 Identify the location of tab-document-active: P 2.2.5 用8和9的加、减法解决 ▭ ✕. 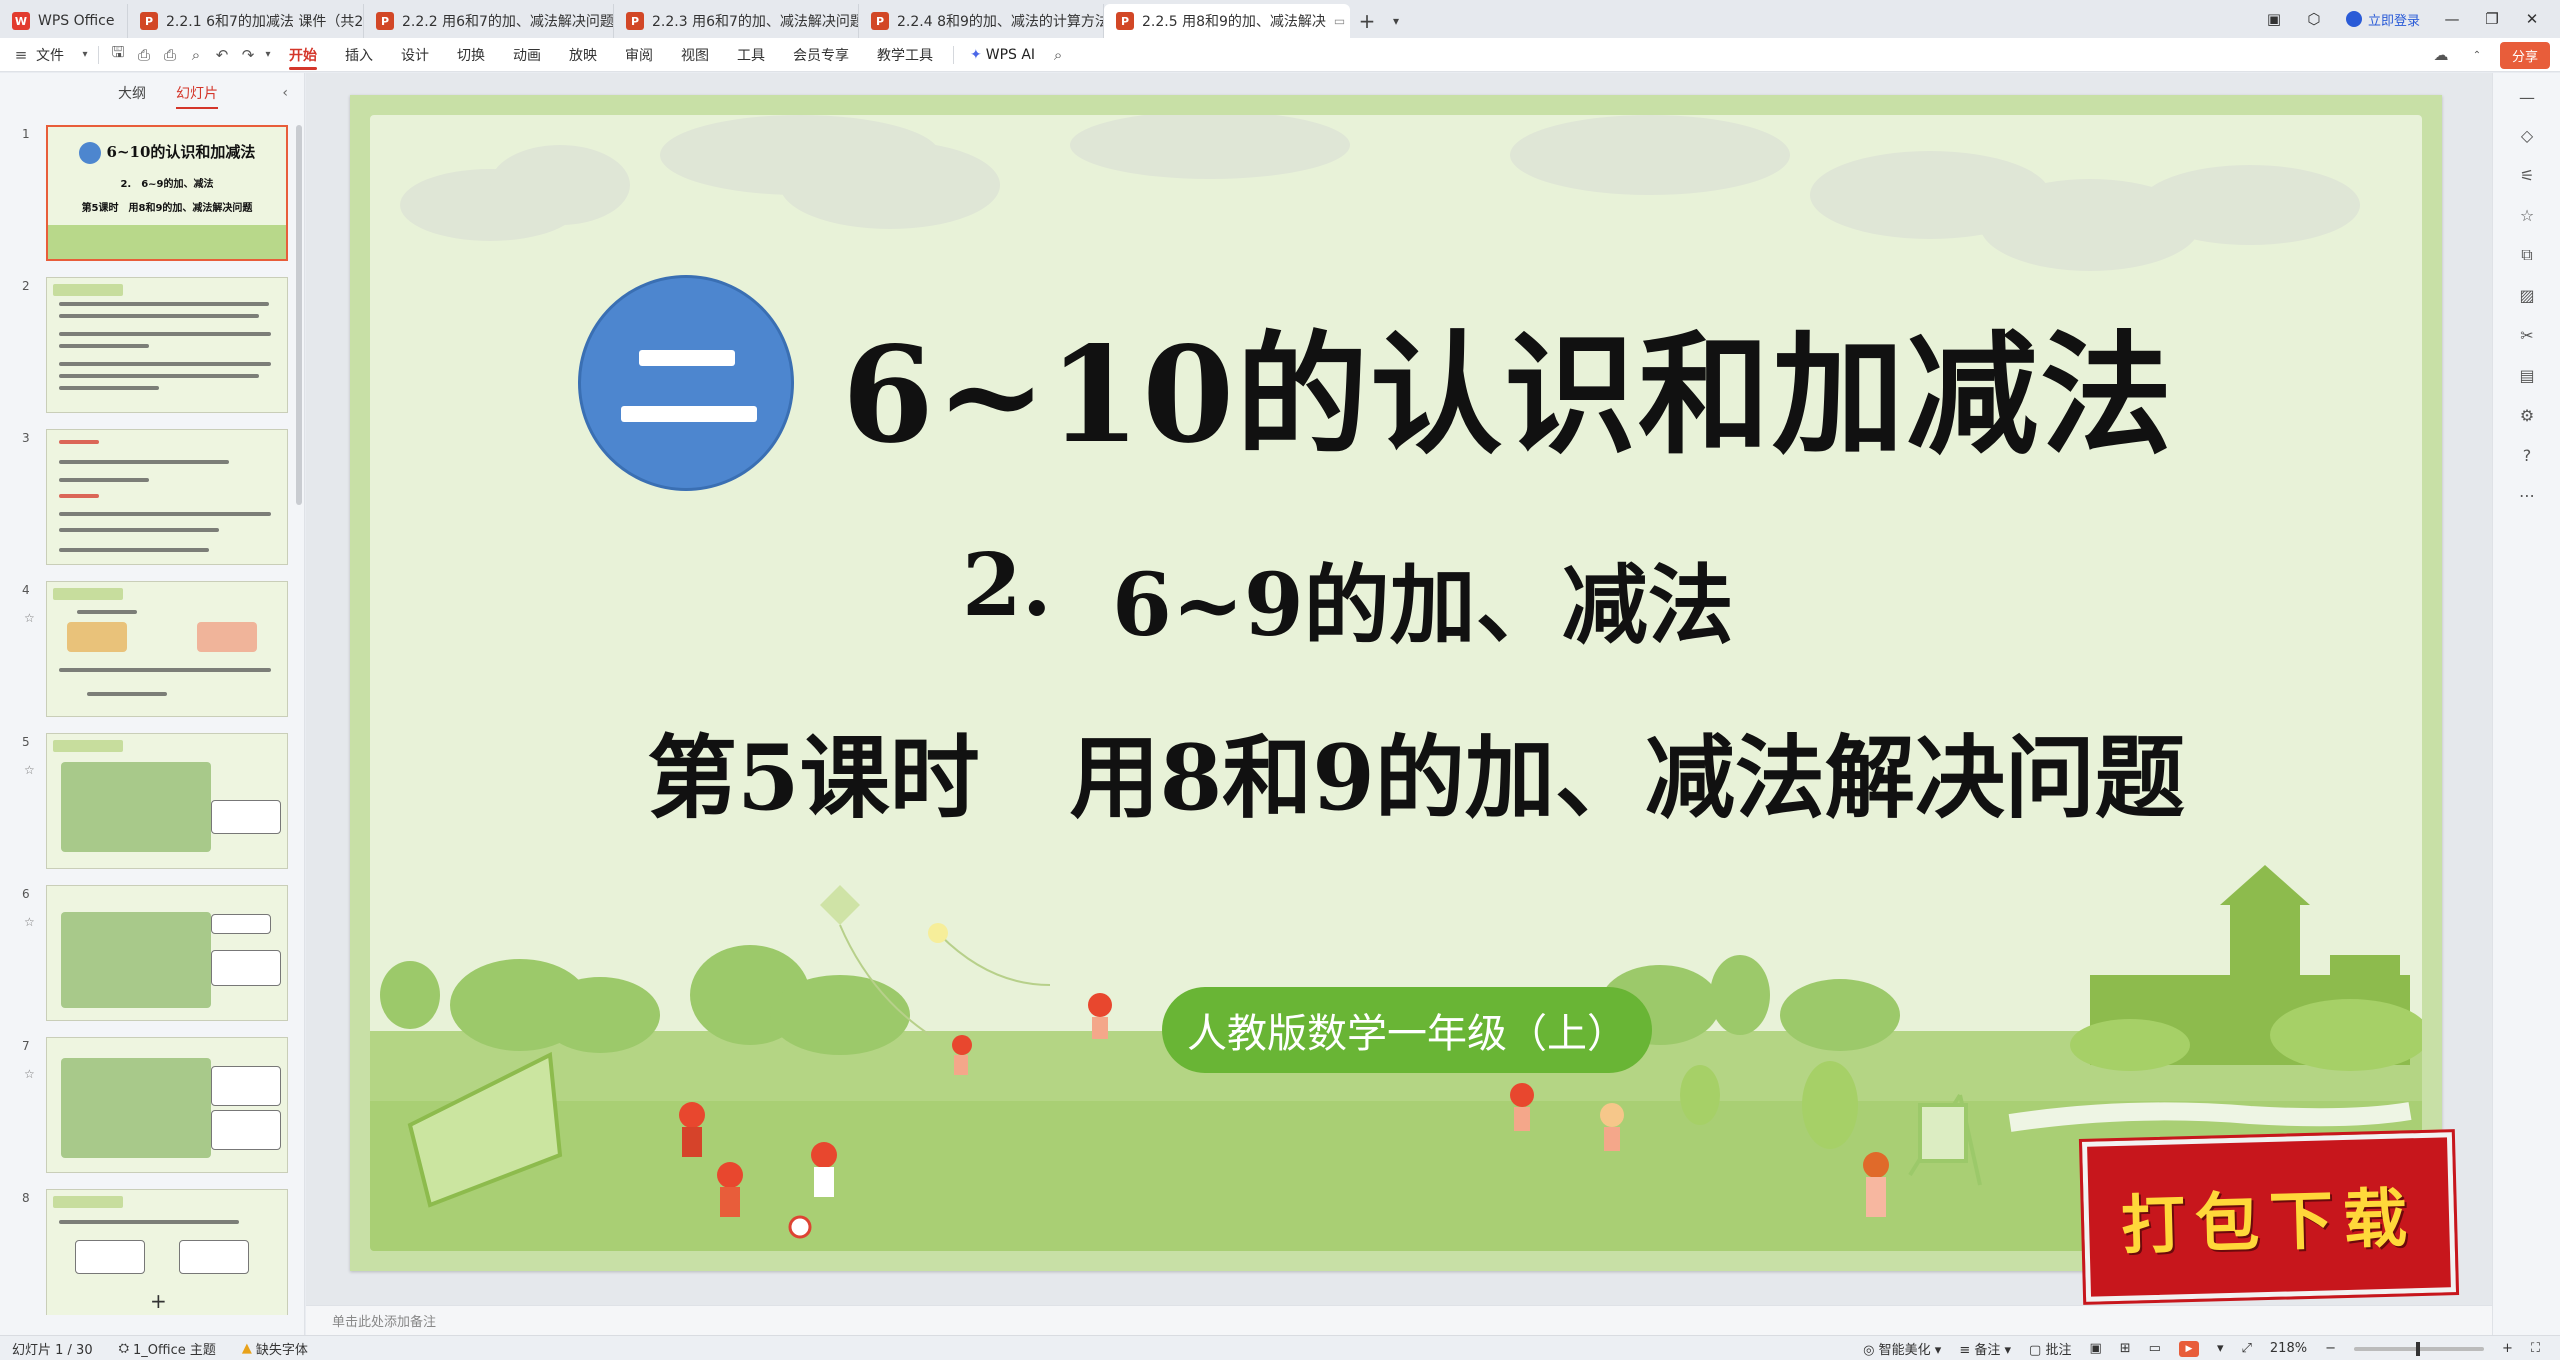
(1227, 21).